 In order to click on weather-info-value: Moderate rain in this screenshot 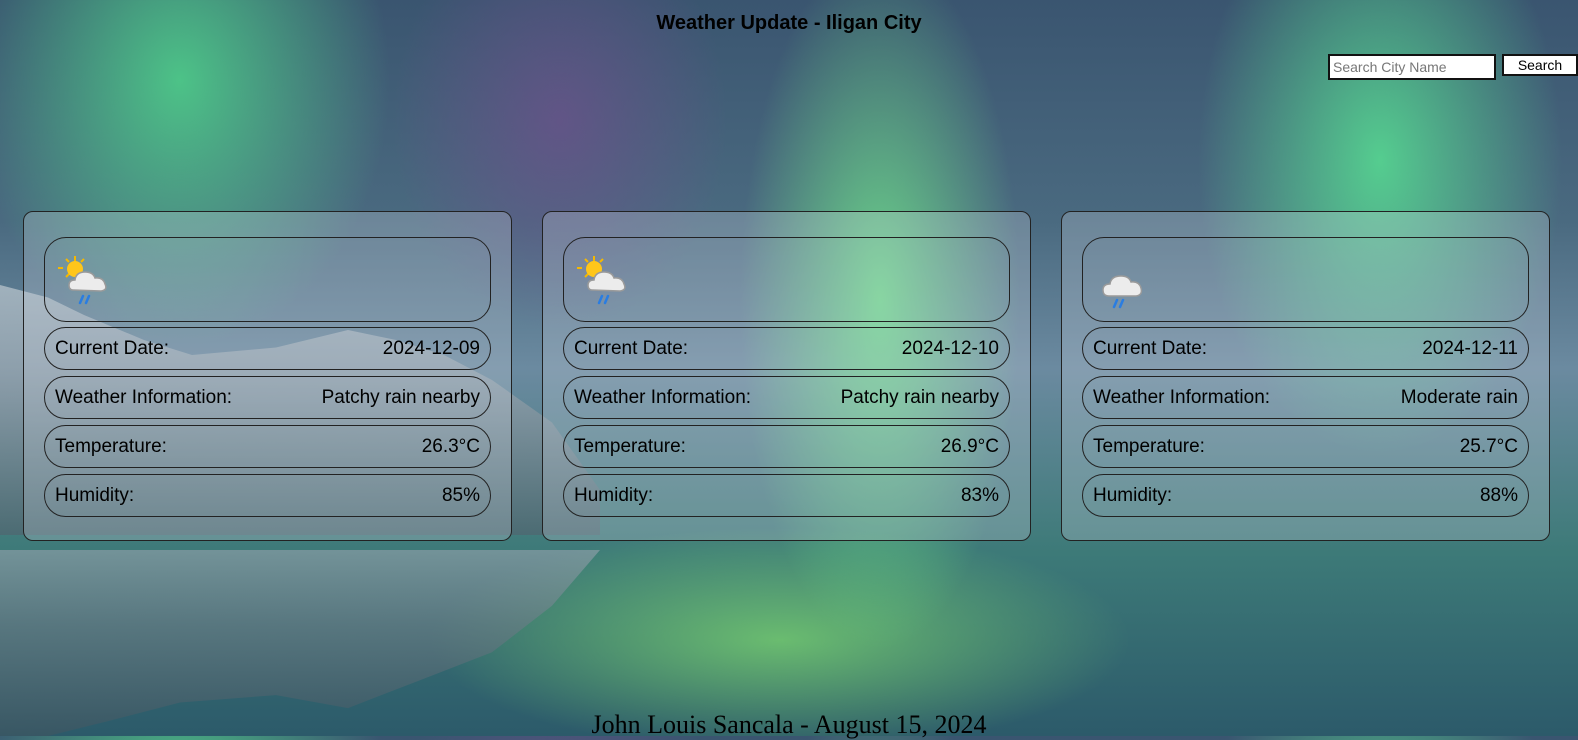, I will do `click(1459, 397)`.